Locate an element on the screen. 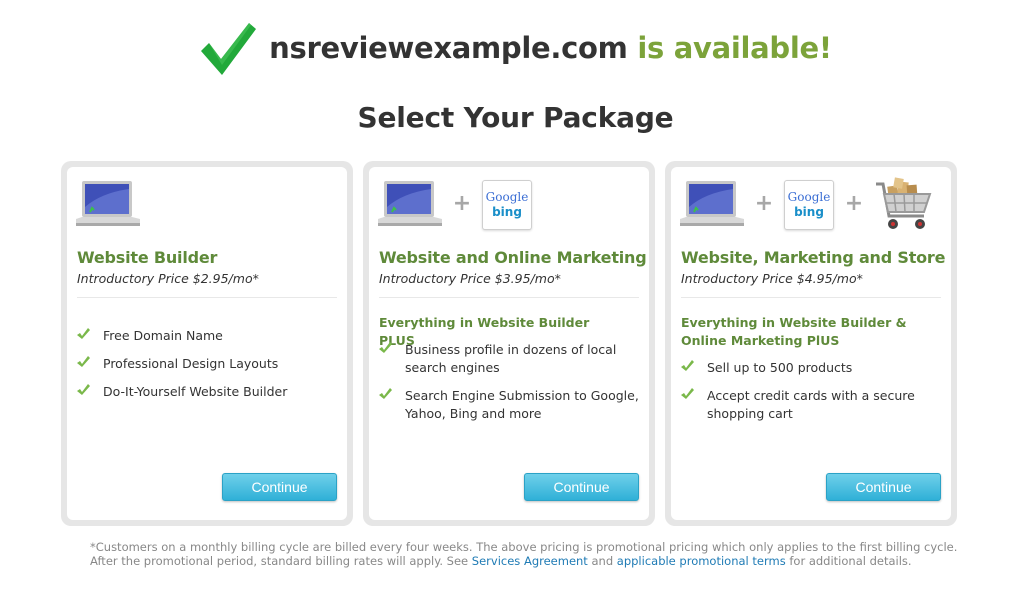 The height and width of the screenshot is (609, 1031). domain-availability-text: nsreviewexample.com is available! is located at coordinates (550, 48).